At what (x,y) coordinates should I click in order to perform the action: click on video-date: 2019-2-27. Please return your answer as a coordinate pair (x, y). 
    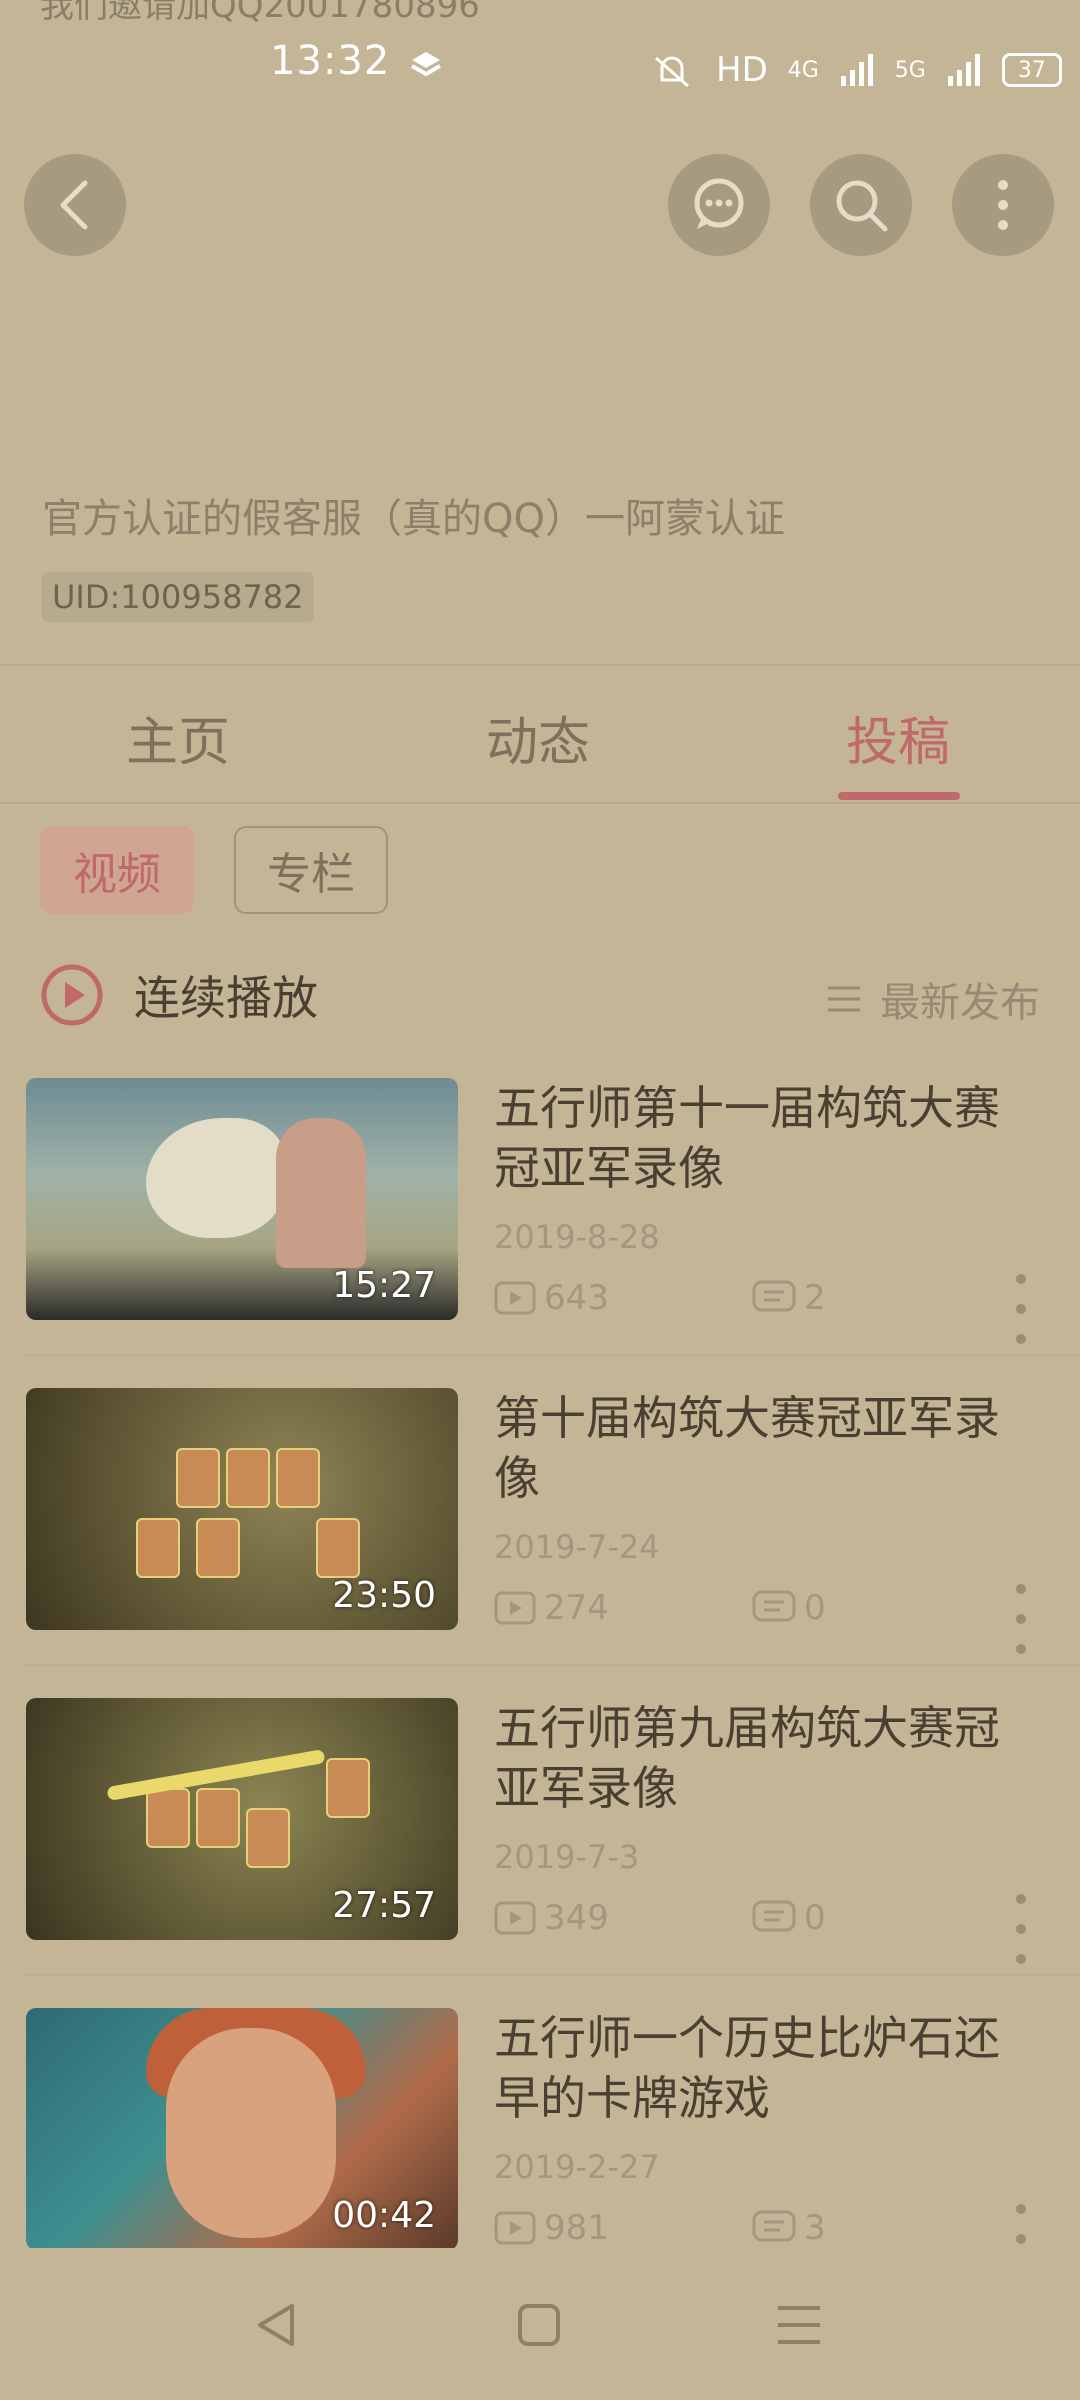
    Looking at the image, I should click on (577, 2167).